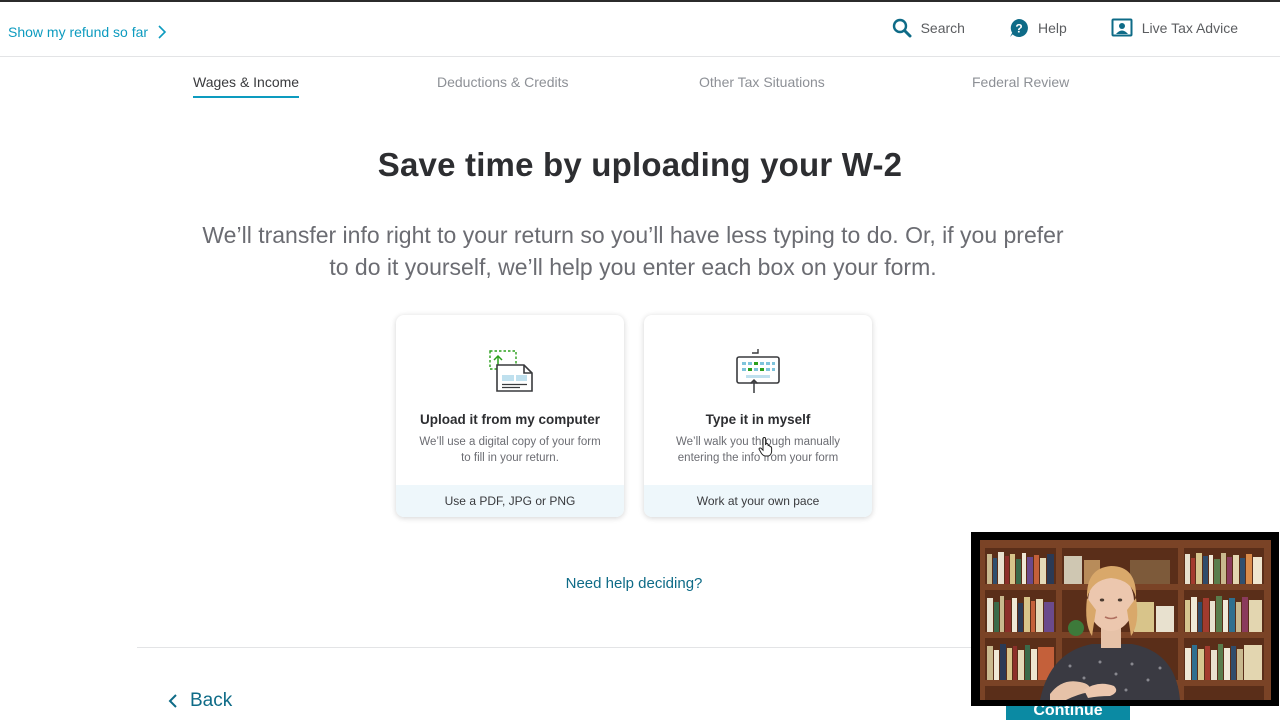 The image size is (1280, 720). Describe the element at coordinates (640, 1) in the screenshot. I see `top-border` at that location.